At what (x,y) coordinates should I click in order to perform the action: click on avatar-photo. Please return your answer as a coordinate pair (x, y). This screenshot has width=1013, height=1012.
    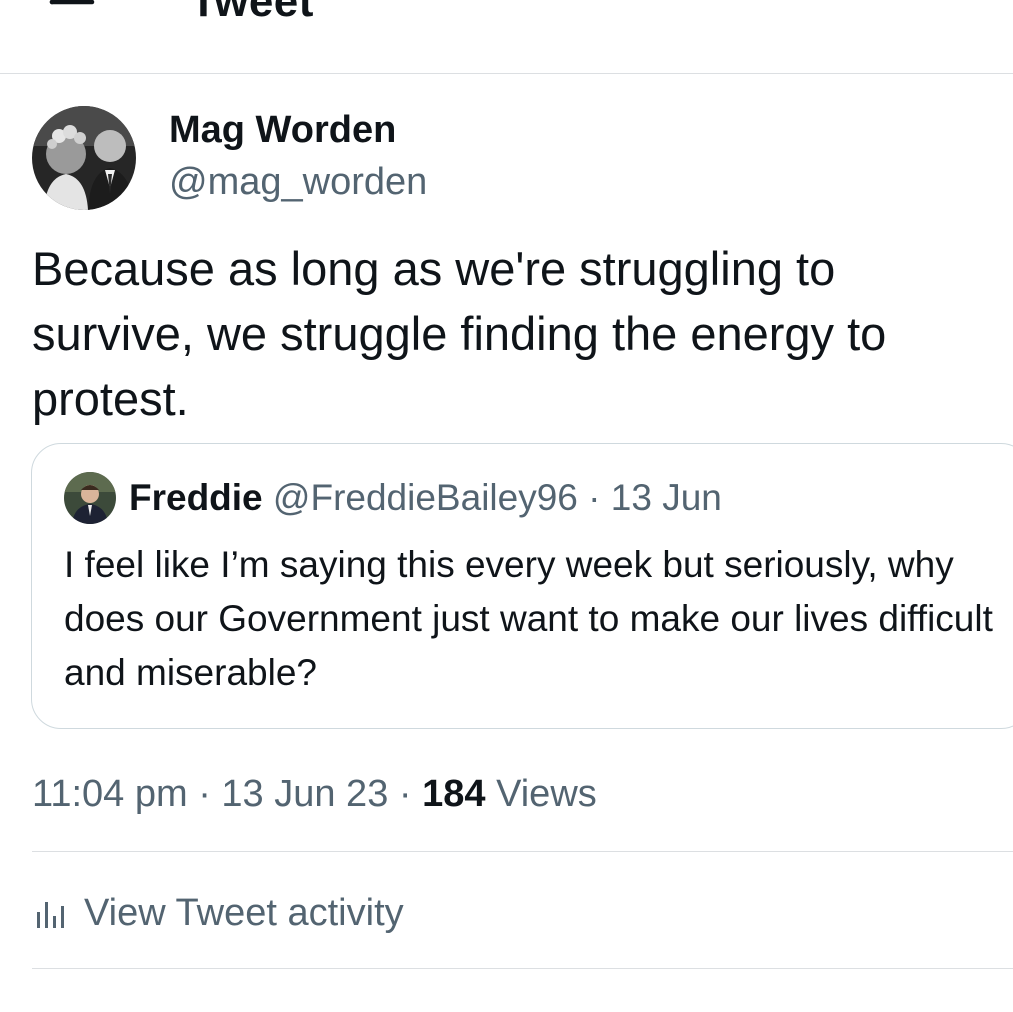
    Looking at the image, I should click on (84, 158).